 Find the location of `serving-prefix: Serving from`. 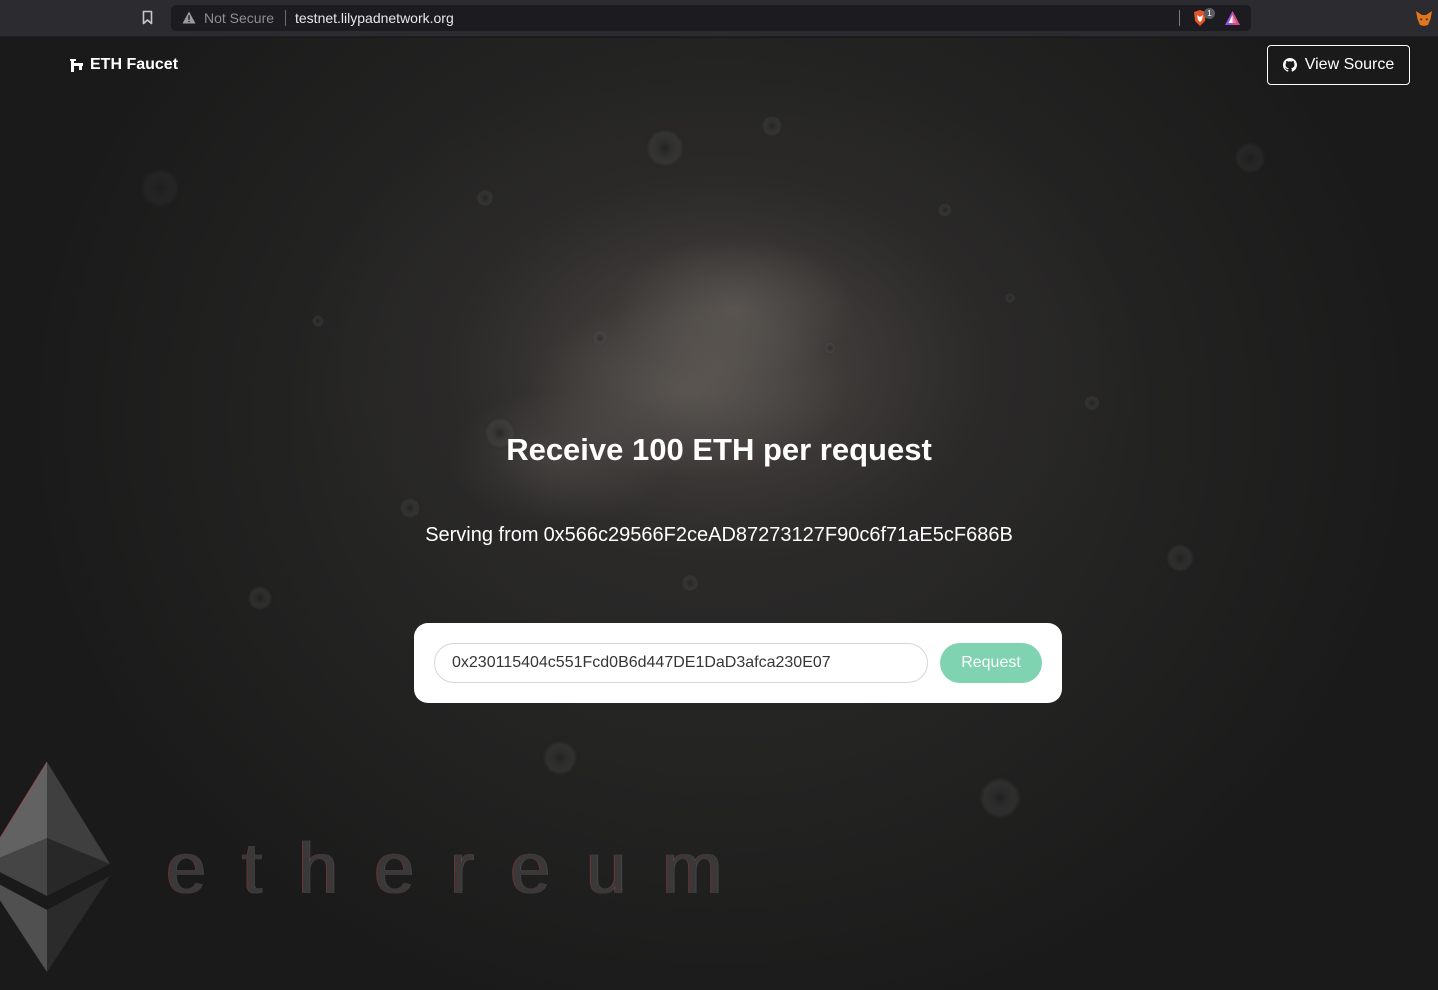

serving-prefix: Serving from is located at coordinates (482, 535).